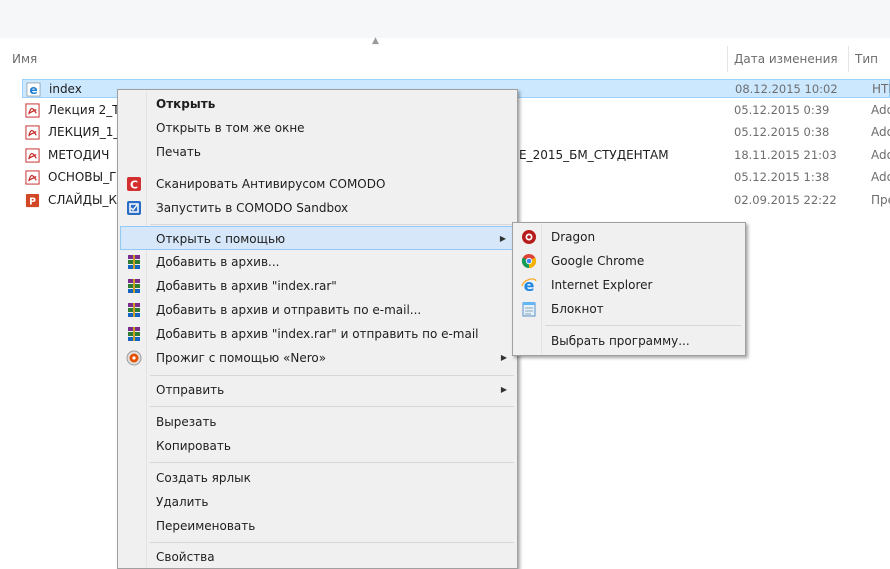 This screenshot has height=569, width=890. I want to click on menu-item-label: Google Chrome, so click(598, 261).